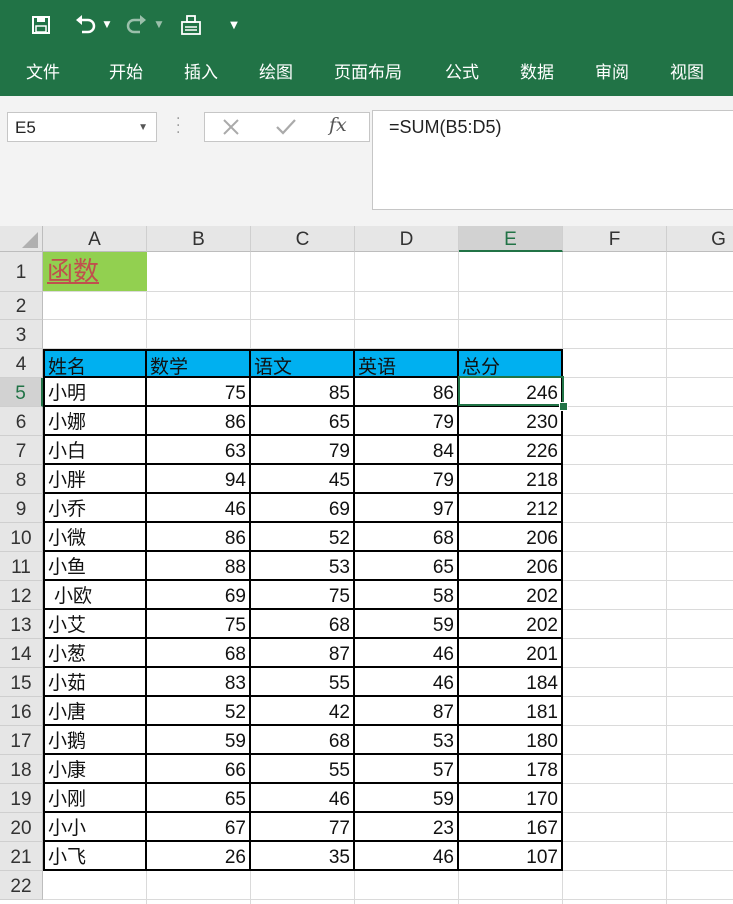  I want to click on name-cell: 小微, so click(95, 537).